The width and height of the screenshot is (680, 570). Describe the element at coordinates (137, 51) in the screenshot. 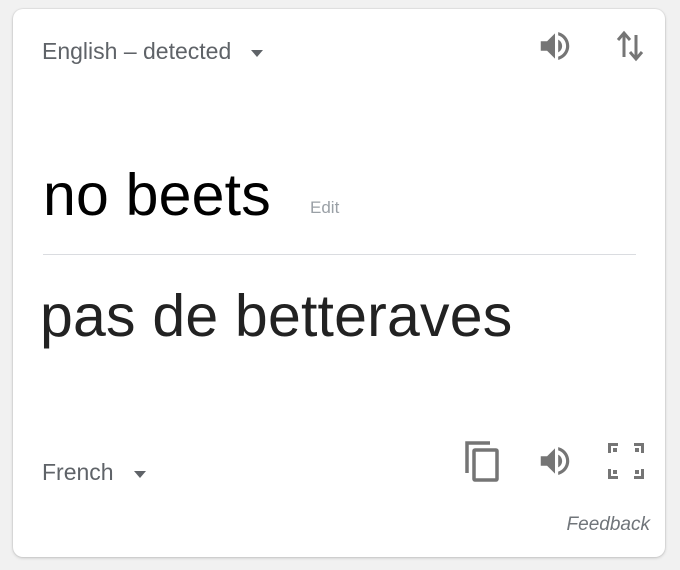

I see `source-language-label: English – detected` at that location.